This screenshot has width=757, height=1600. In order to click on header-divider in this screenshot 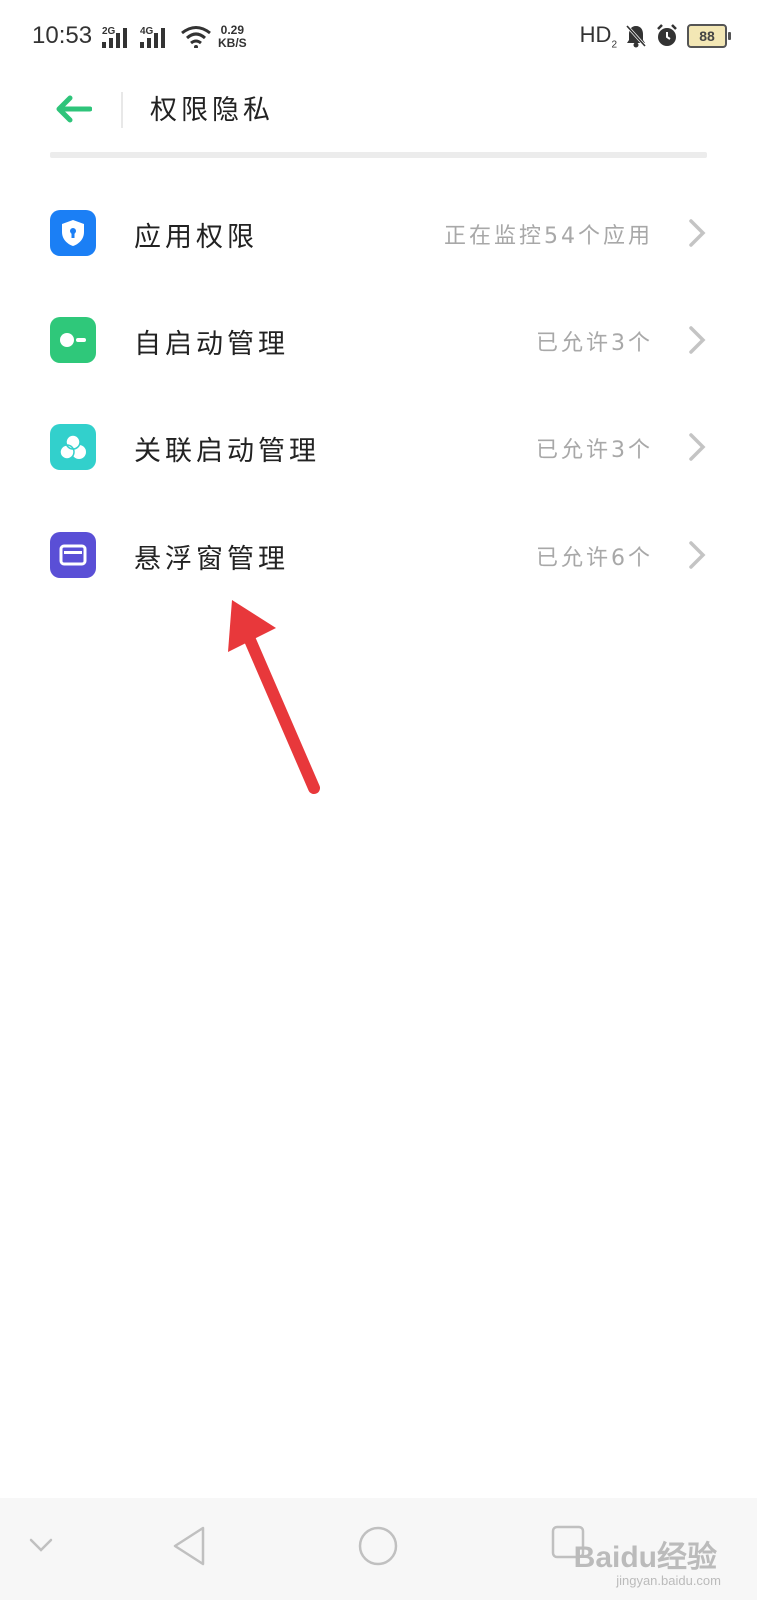, I will do `click(122, 110)`.